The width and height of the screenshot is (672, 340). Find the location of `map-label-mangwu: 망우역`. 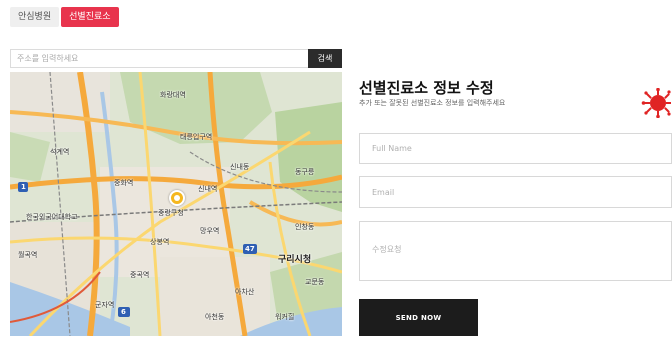

map-label-mangwu: 망우역 is located at coordinates (210, 231).